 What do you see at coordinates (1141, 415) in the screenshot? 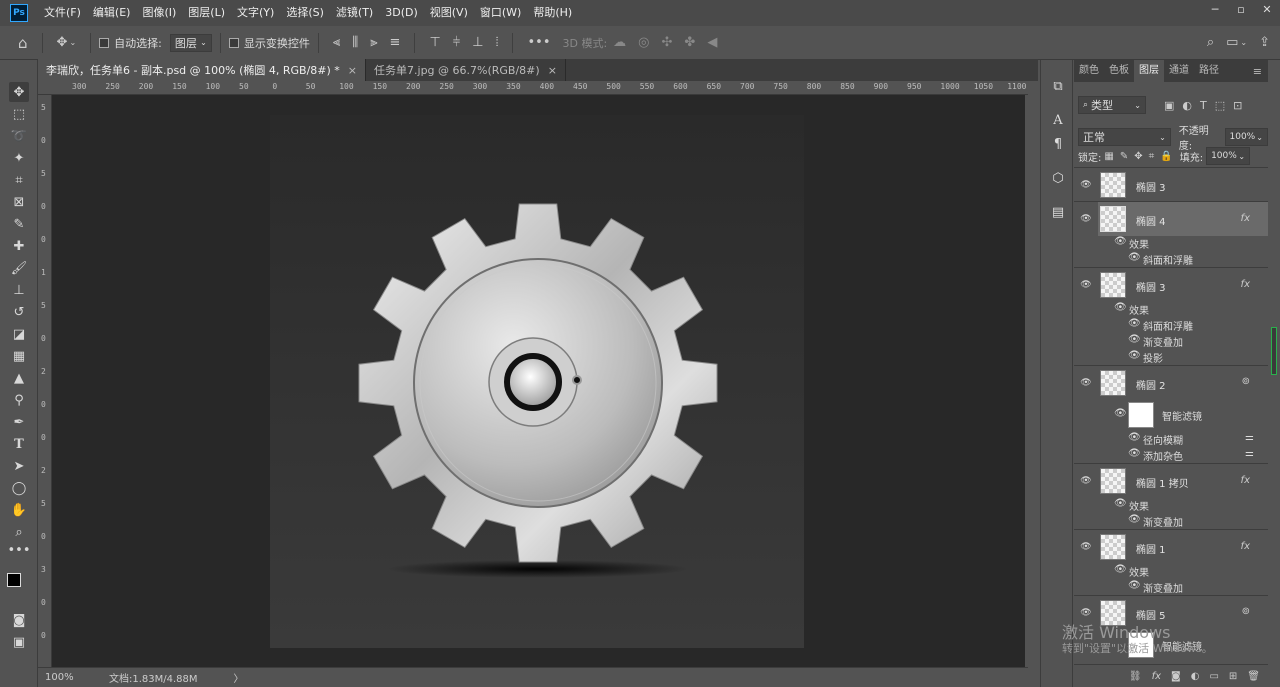
I see `smart-filter-mask` at bounding box center [1141, 415].